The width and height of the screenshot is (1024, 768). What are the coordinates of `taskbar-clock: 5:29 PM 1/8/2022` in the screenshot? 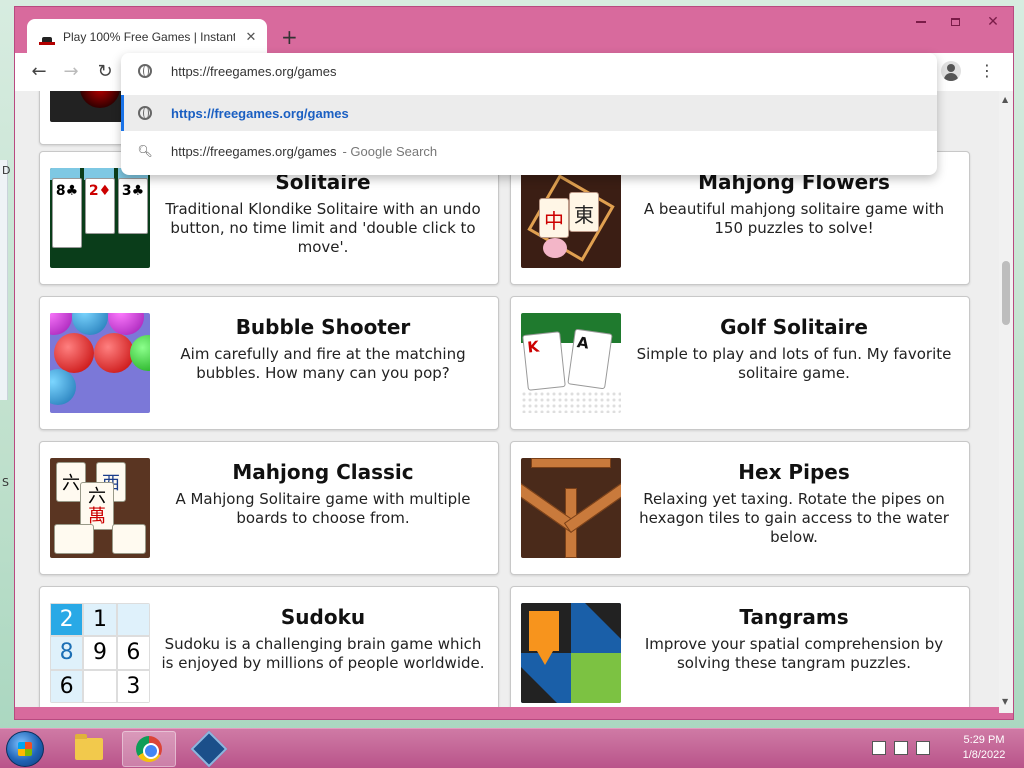 It's located at (984, 748).